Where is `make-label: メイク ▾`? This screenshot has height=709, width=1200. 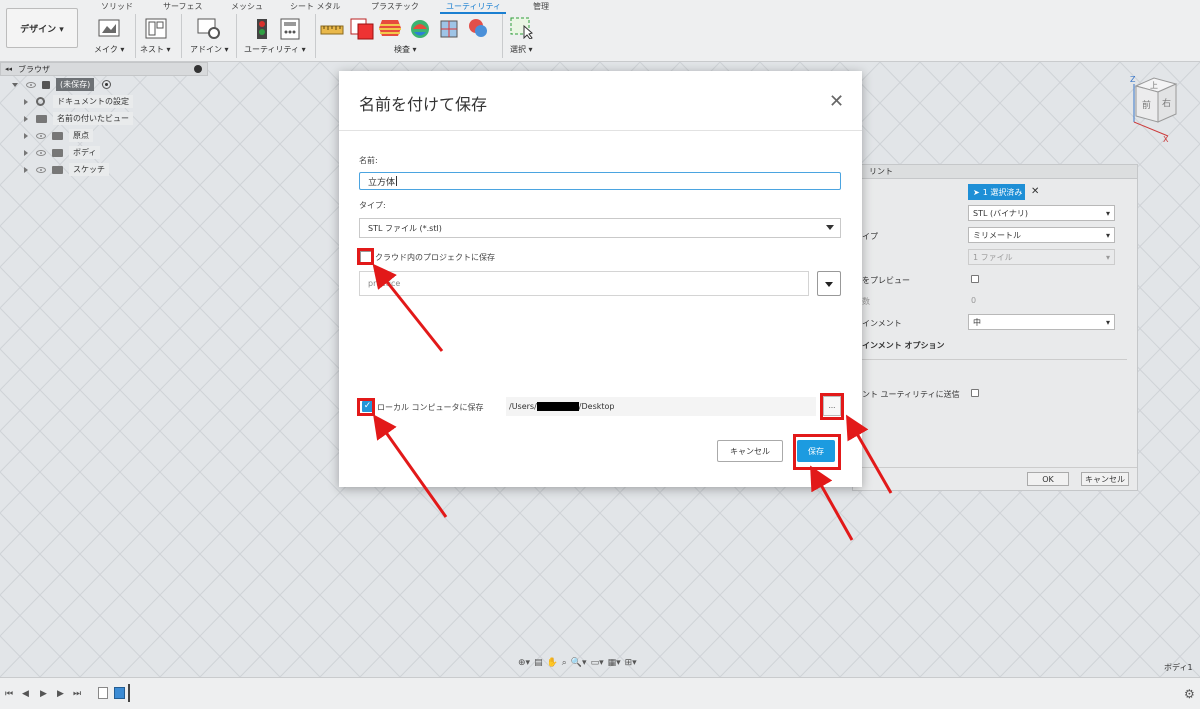 make-label: メイク ▾ is located at coordinates (109, 49).